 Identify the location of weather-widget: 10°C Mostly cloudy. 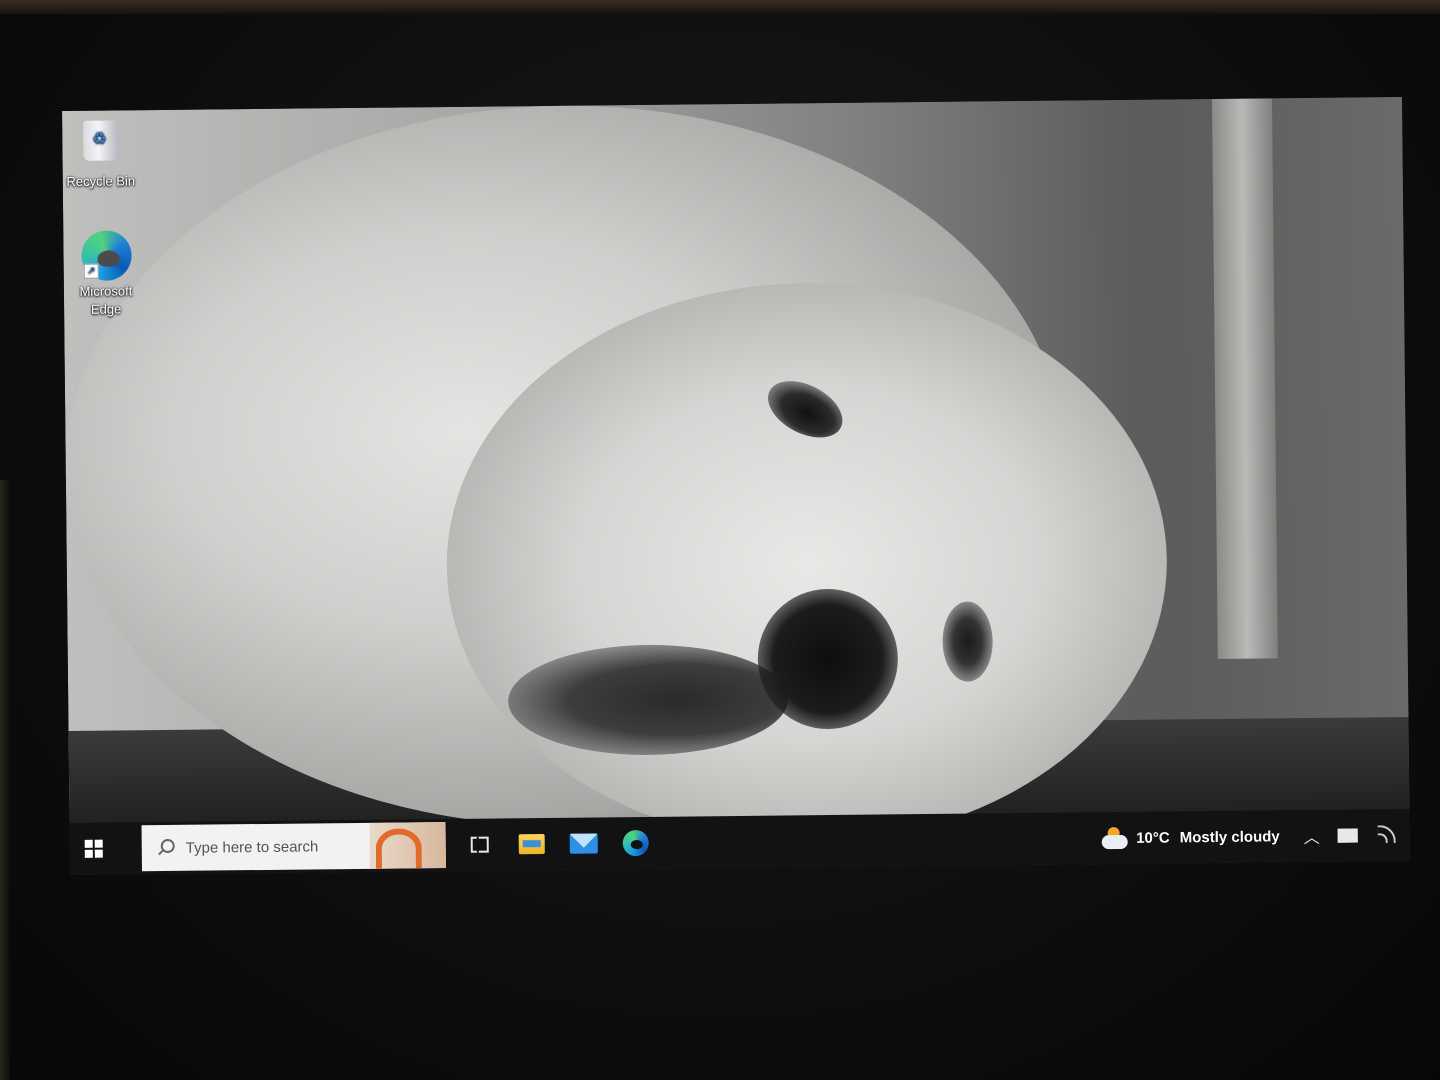
(1191, 837).